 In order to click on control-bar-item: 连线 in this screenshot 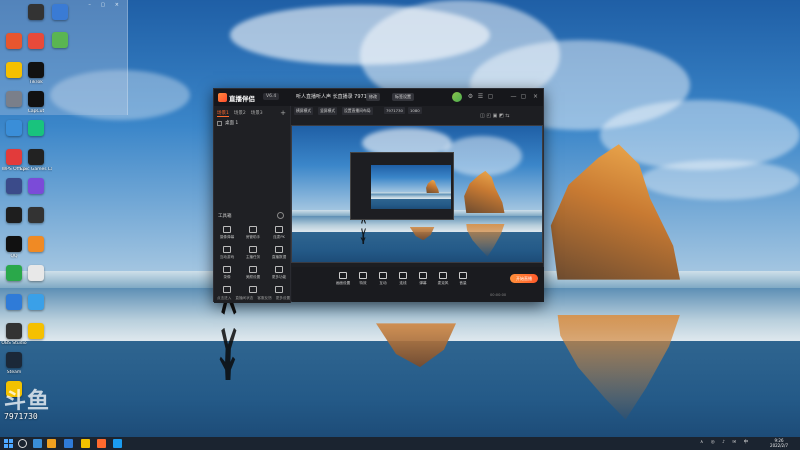, I will do `click(403, 279)`.